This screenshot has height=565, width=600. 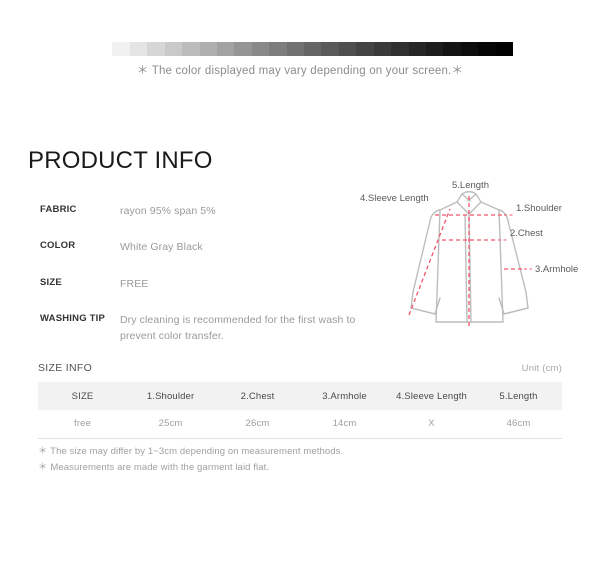 What do you see at coordinates (526, 233) in the screenshot?
I see `diagram-label-chest: 2.Chest` at bounding box center [526, 233].